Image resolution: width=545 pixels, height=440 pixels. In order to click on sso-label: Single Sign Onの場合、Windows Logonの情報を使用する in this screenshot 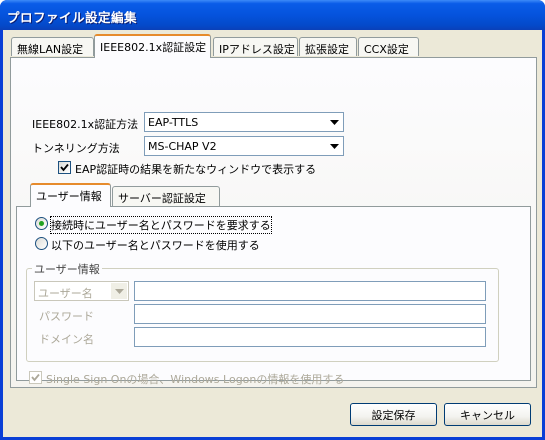, I will do `click(195, 379)`.